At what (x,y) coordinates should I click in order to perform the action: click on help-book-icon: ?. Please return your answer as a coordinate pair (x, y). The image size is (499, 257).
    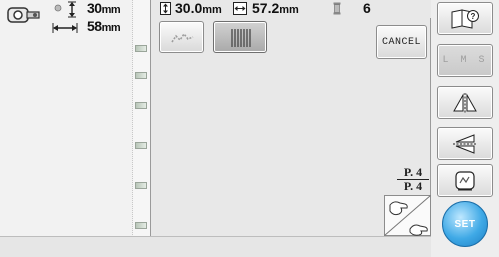
    Looking at the image, I should click on (465, 18).